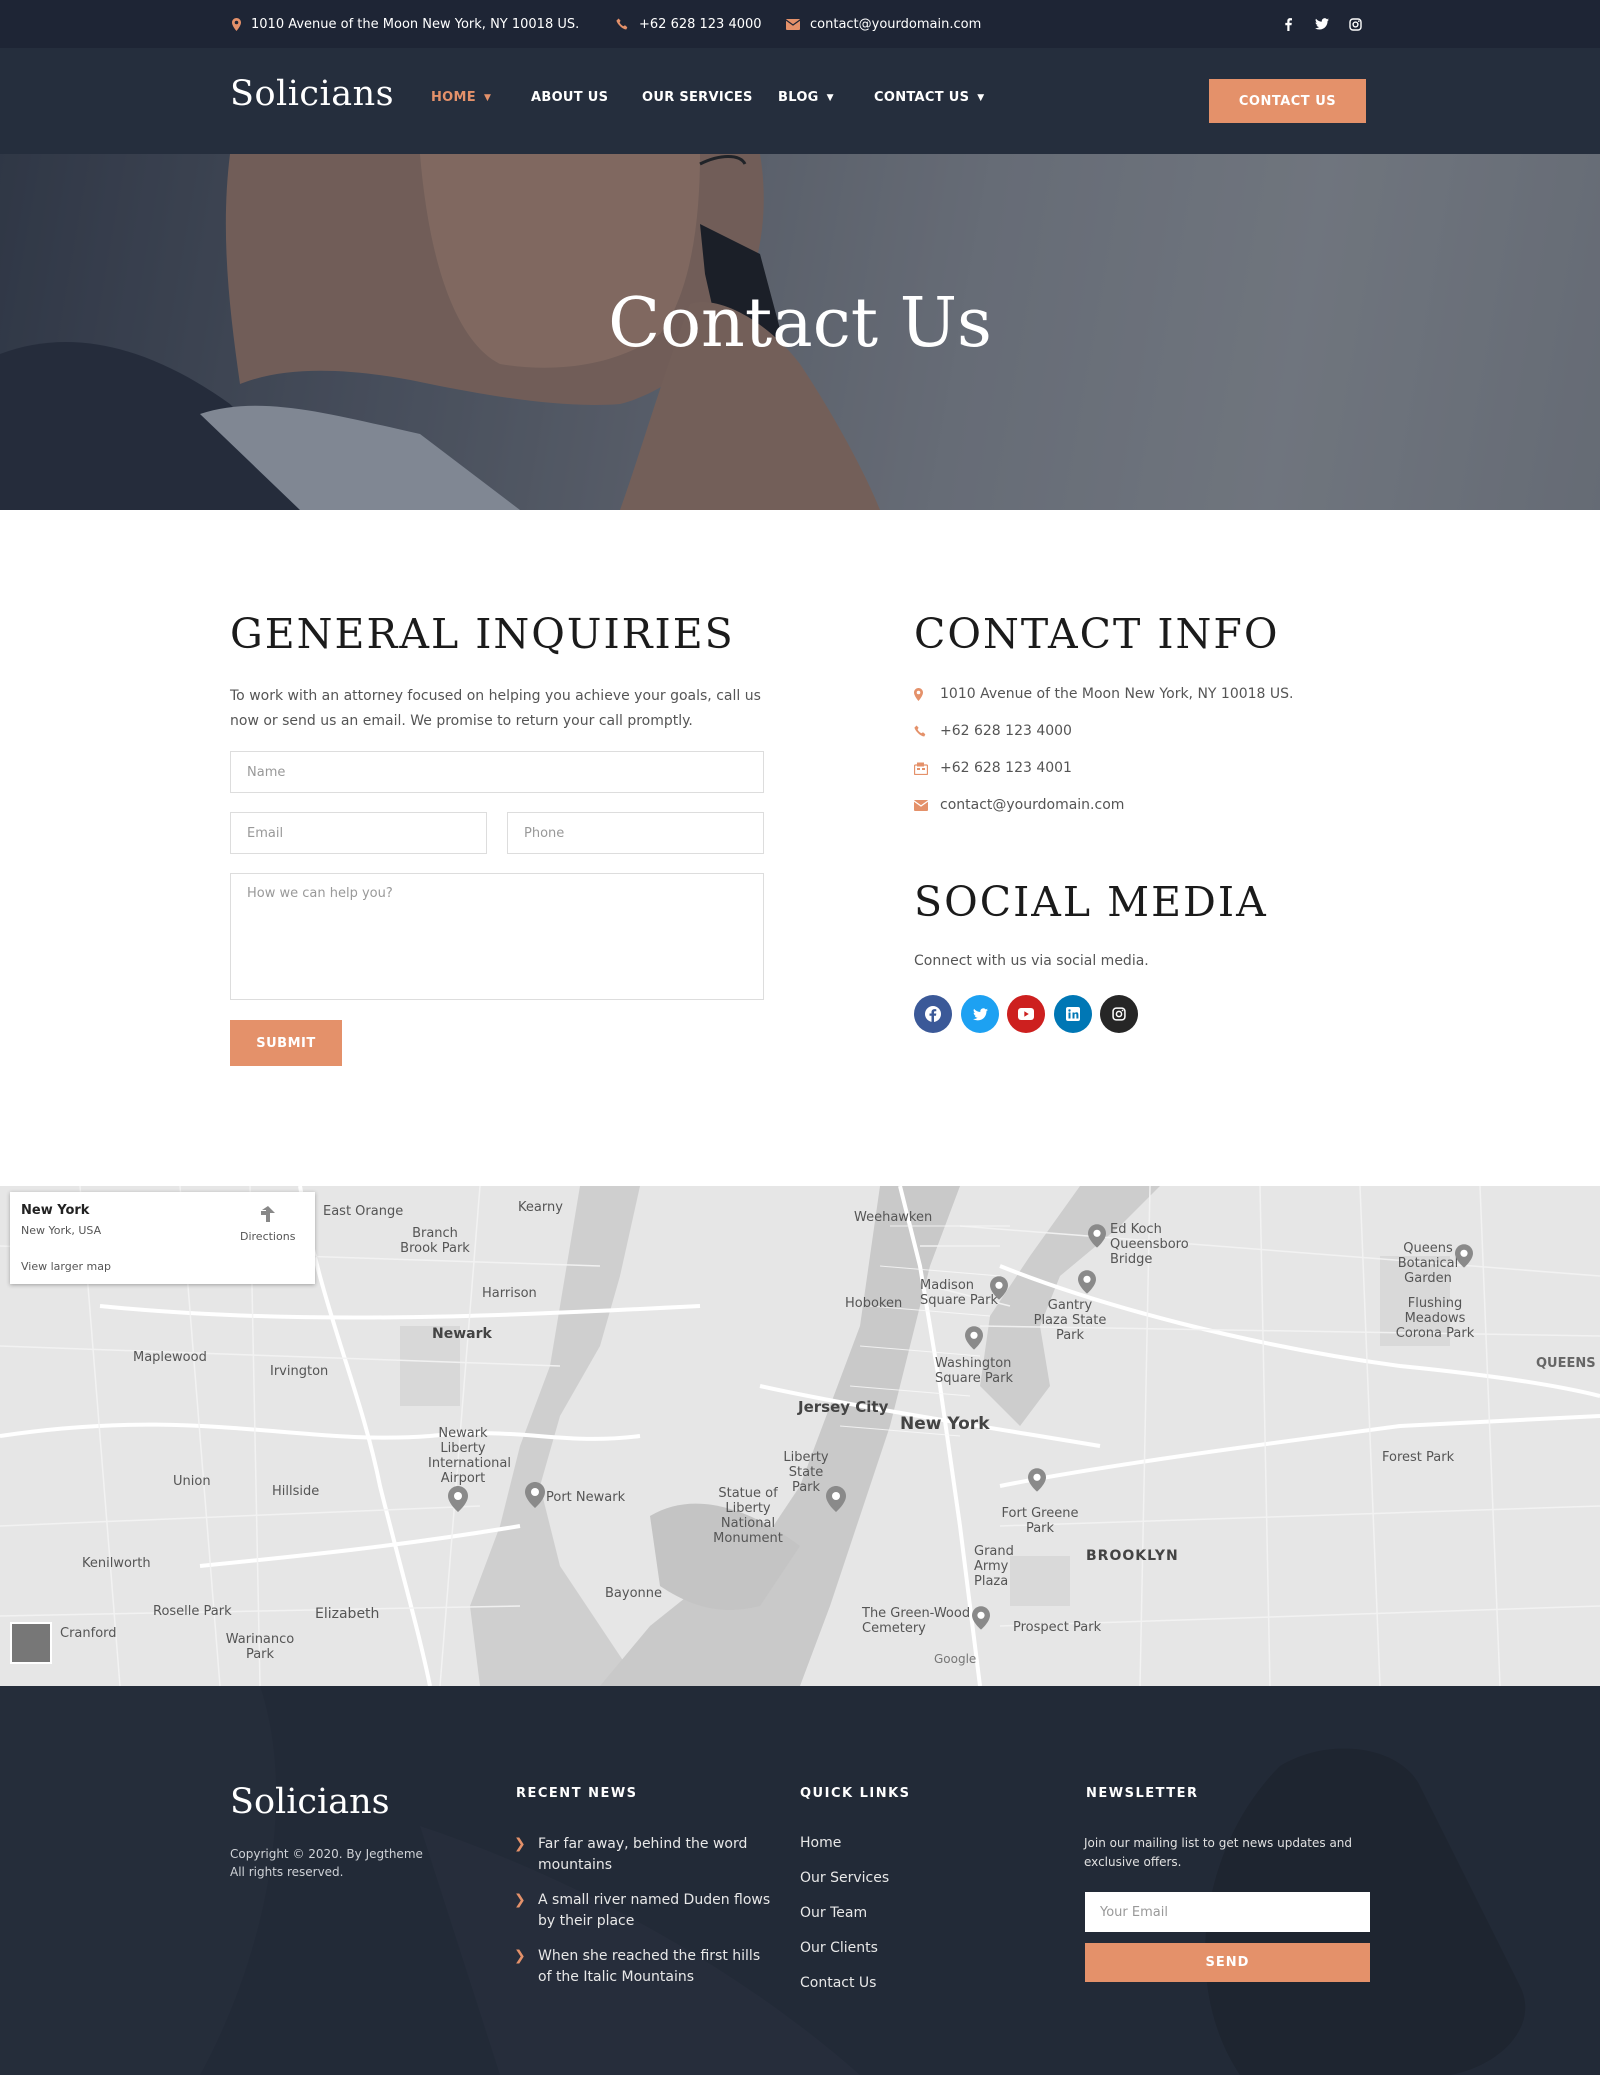  Describe the element at coordinates (462, 1334) in the screenshot. I see `map-label-newark: Newark` at that location.